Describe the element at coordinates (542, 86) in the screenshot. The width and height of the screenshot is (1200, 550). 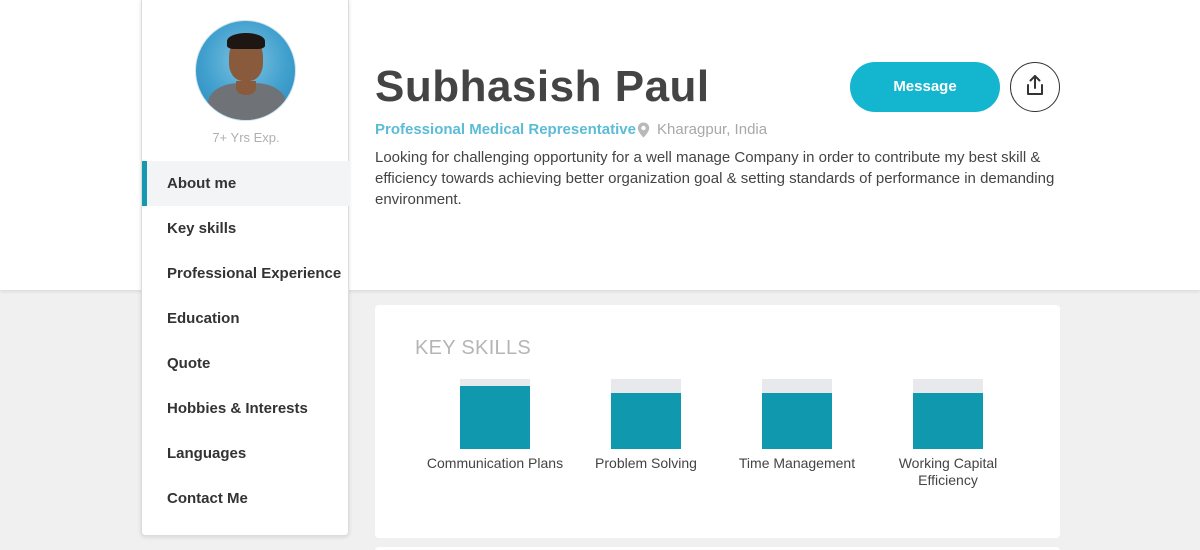
I see `profile-name: Subhasish Paul` at that location.